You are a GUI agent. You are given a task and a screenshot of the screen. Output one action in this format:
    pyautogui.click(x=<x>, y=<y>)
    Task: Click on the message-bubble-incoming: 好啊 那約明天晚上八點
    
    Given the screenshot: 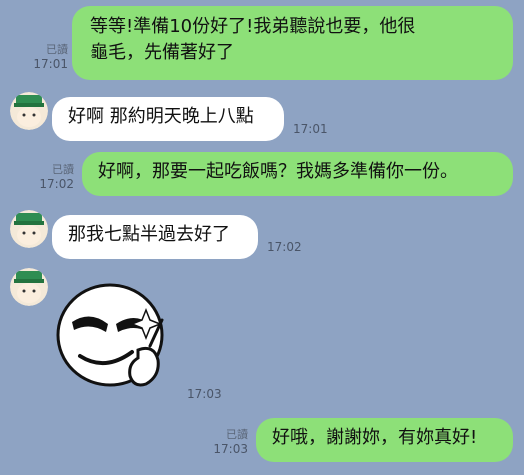 What is the action you would take?
    pyautogui.click(x=168, y=119)
    